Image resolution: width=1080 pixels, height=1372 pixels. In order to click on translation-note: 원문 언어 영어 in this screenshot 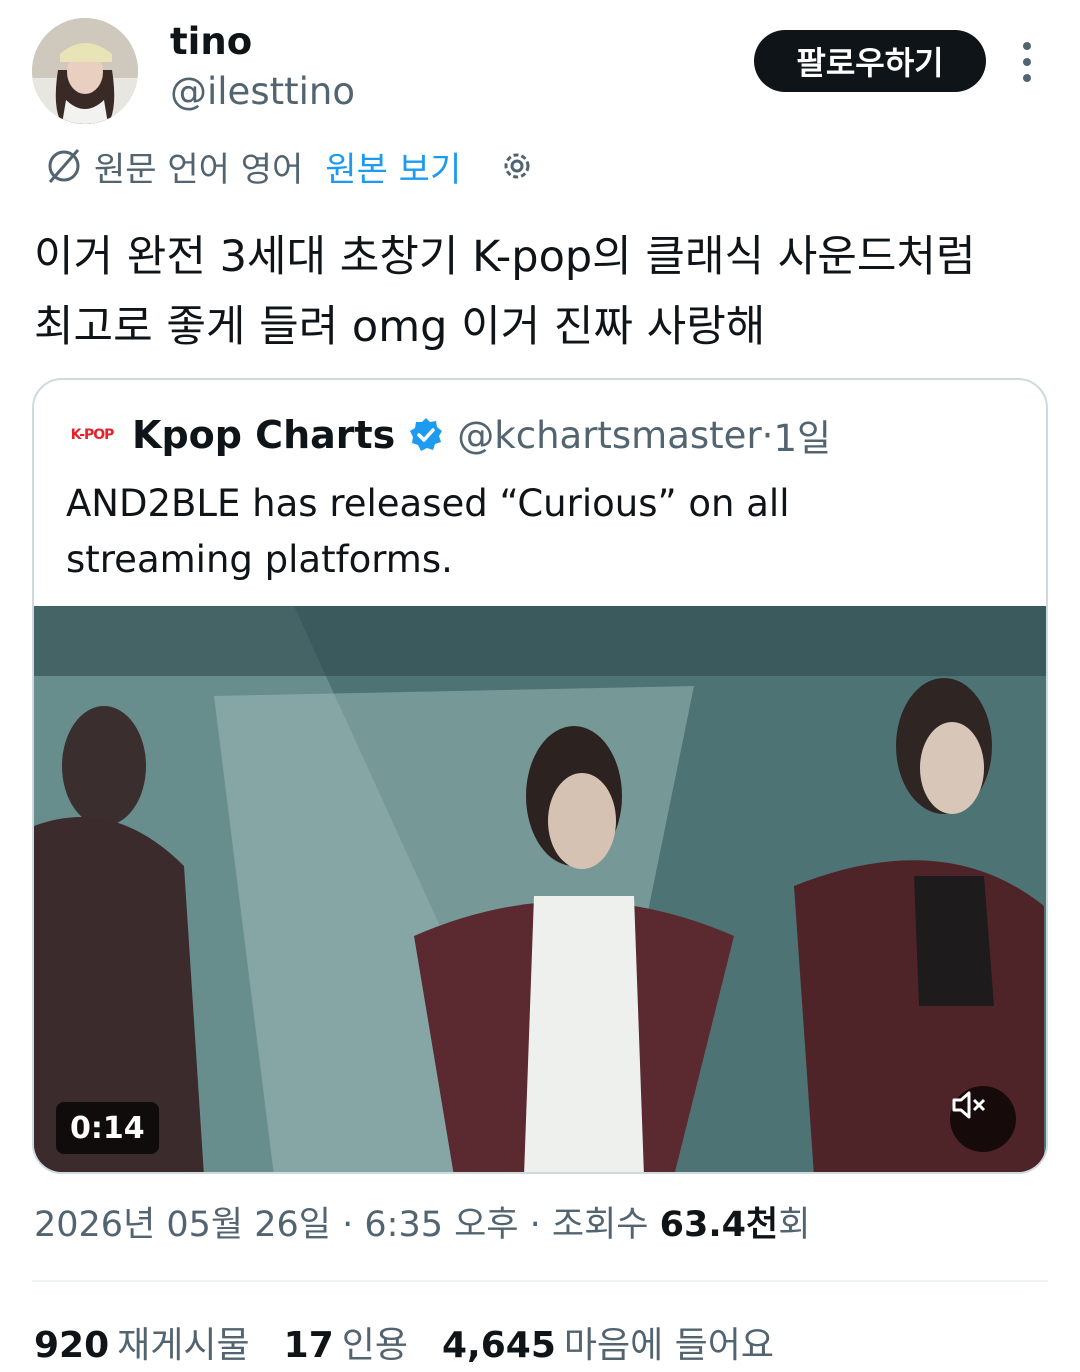, I will do `click(199, 169)`.